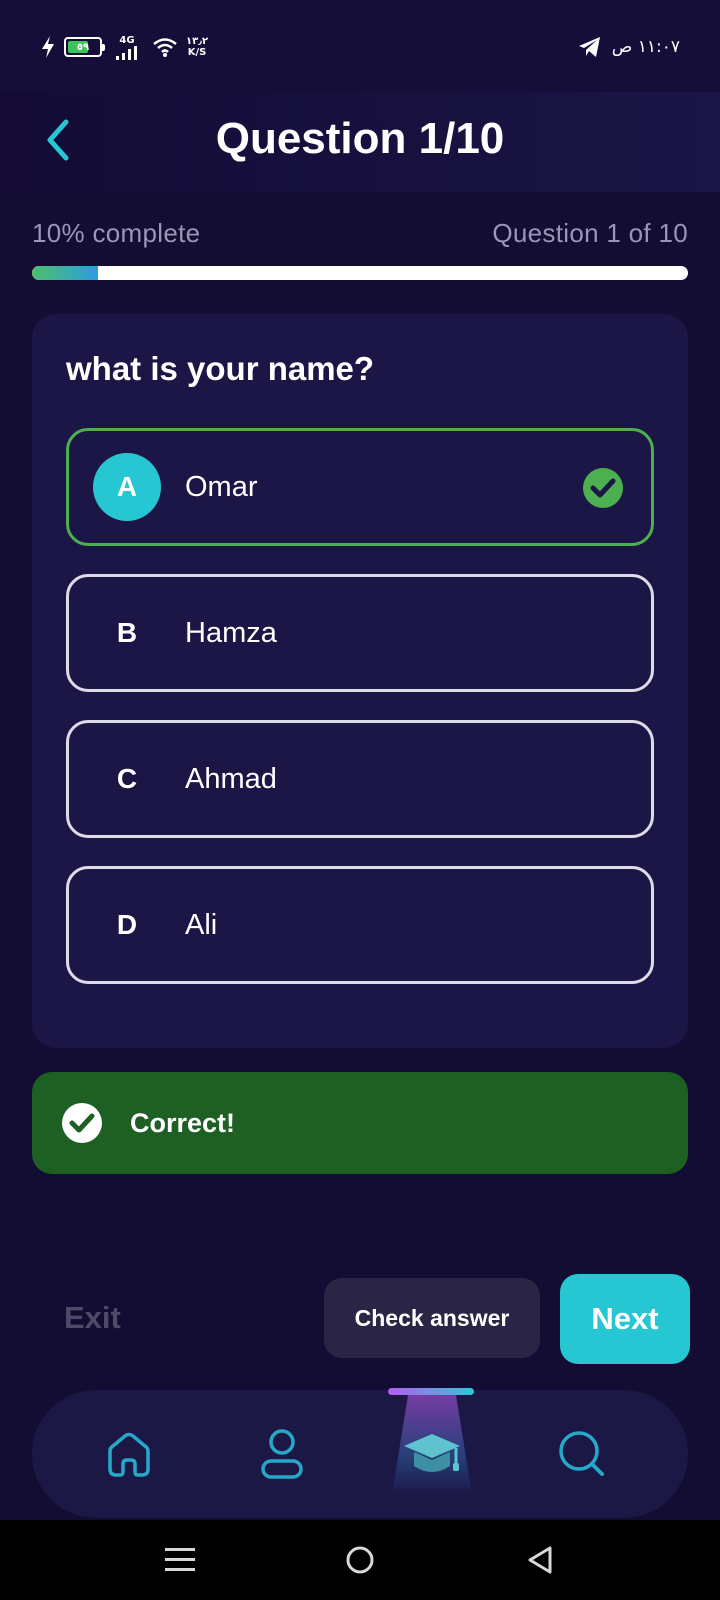  Describe the element at coordinates (589, 47) in the screenshot. I see `telegram-icon` at that location.